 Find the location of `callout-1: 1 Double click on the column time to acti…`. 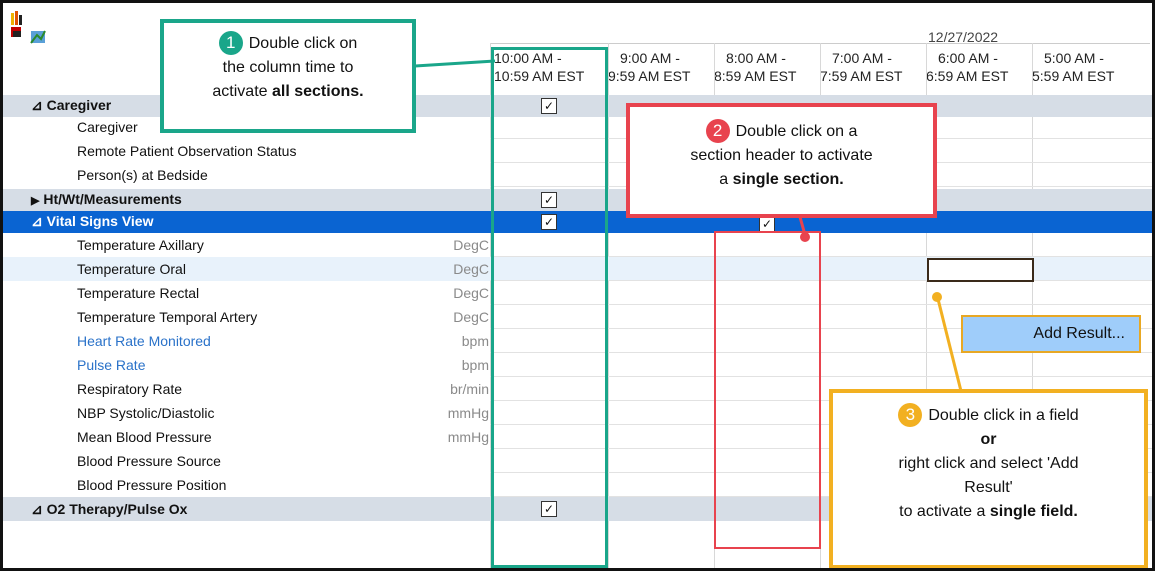

callout-1: 1 Double click on the column time to acti… is located at coordinates (288, 76).